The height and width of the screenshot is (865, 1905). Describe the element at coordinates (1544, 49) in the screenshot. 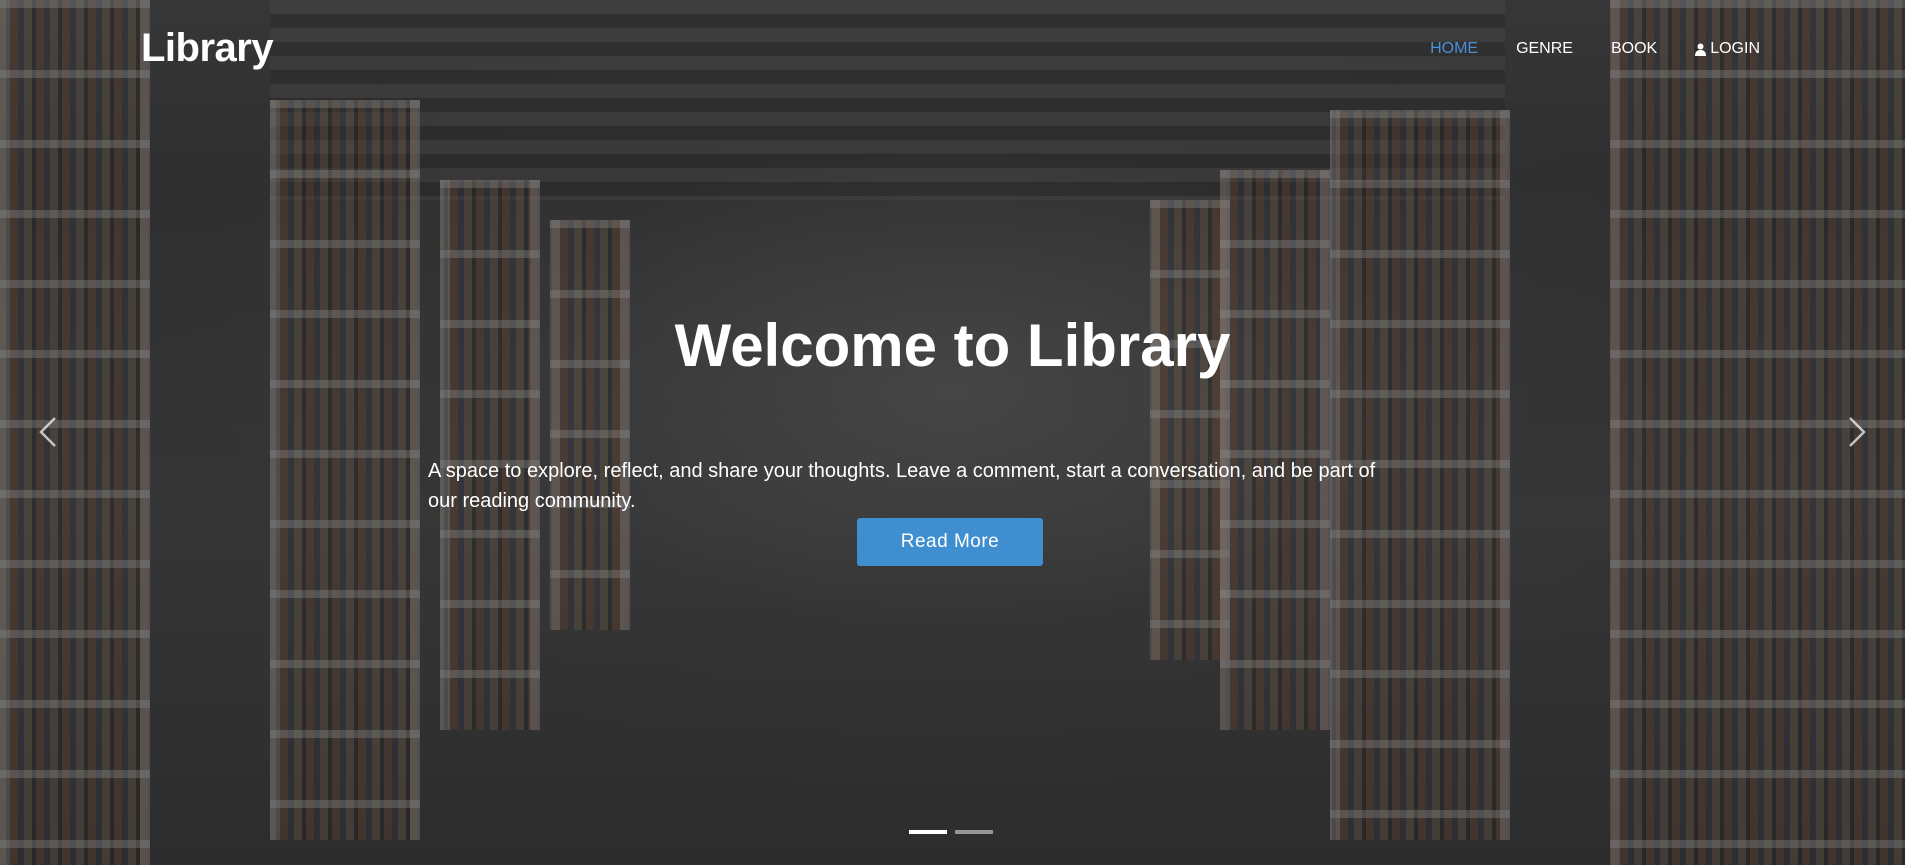

I see `nav-item-genre: GENRE` at that location.